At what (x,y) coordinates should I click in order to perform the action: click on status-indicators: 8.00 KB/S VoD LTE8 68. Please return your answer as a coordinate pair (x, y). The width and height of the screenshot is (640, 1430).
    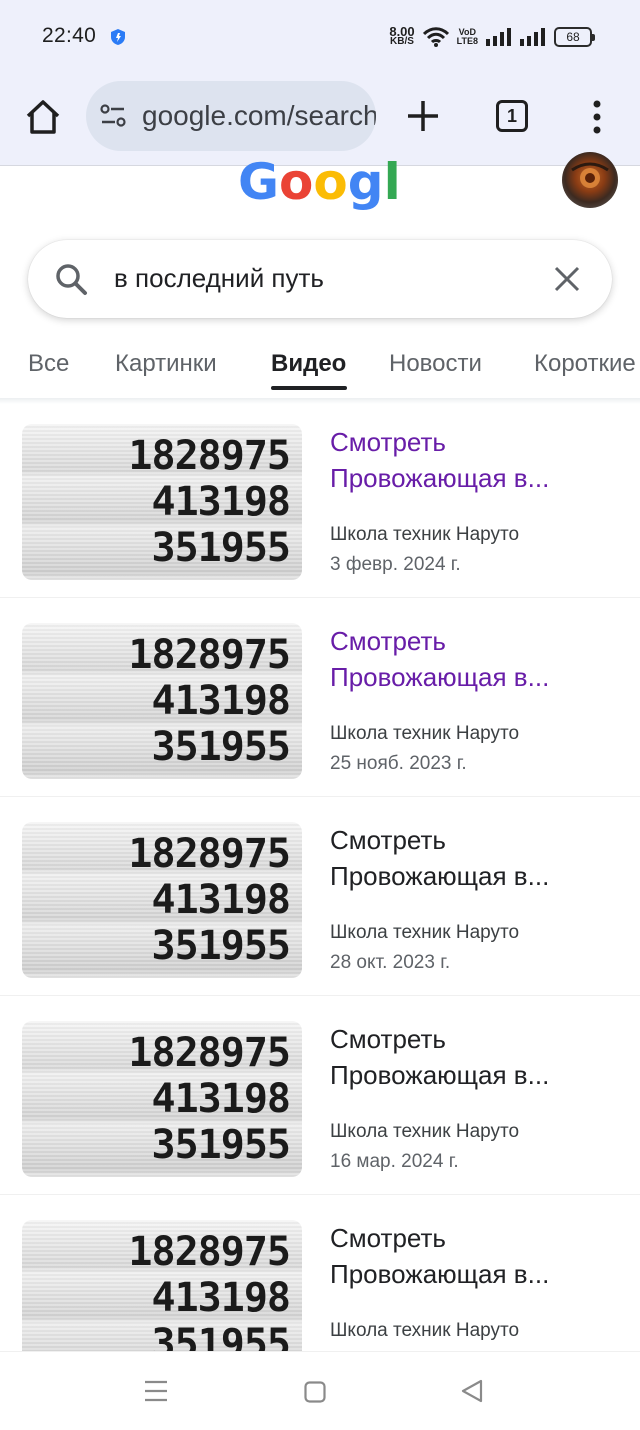
    Looking at the image, I should click on (492, 37).